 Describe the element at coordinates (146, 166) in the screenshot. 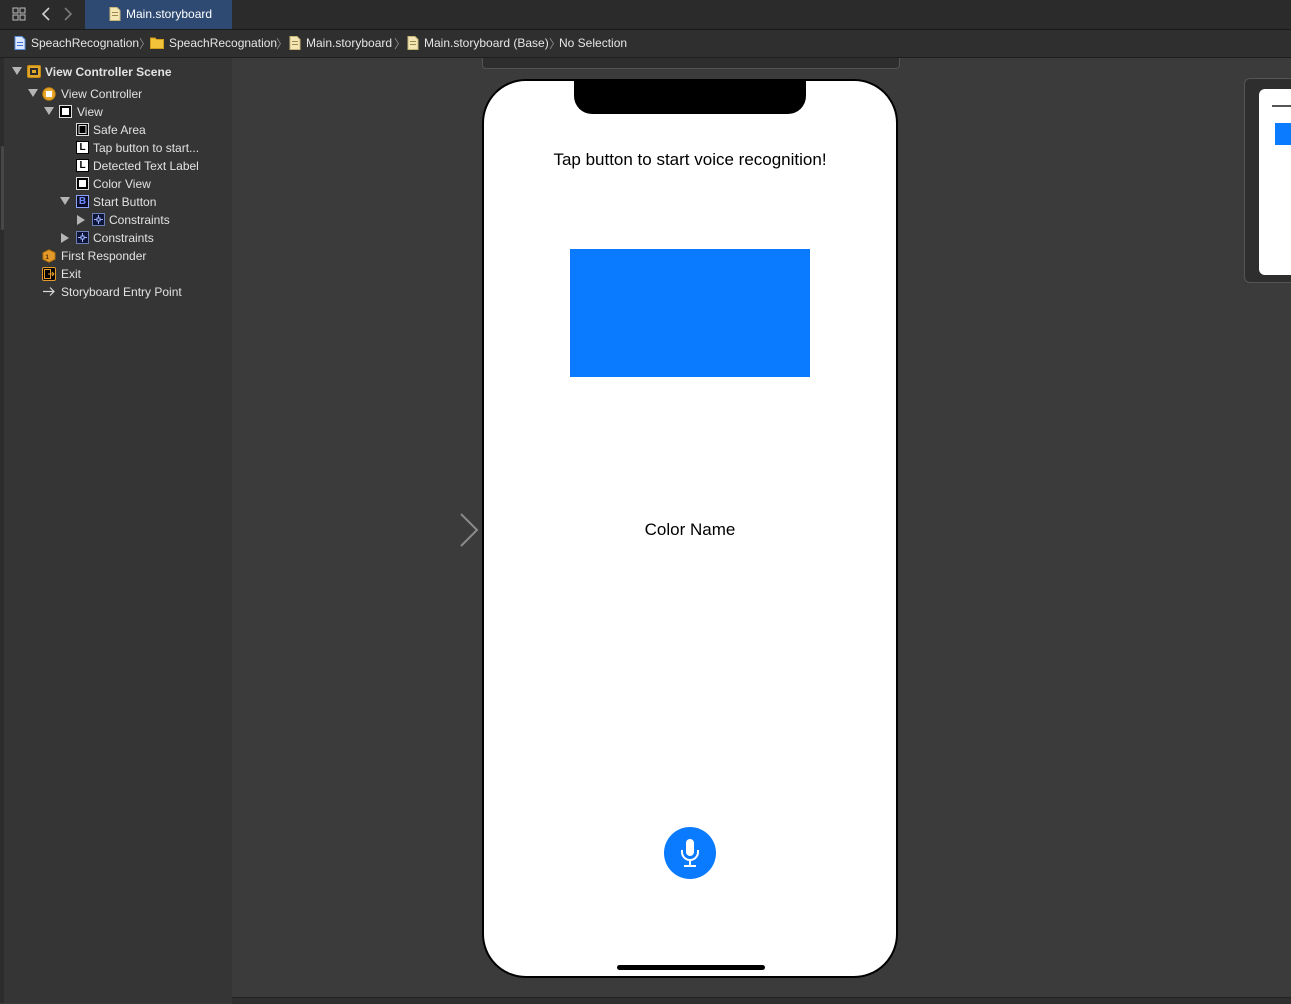

I see `outline-item-label: Detected Text Label` at that location.